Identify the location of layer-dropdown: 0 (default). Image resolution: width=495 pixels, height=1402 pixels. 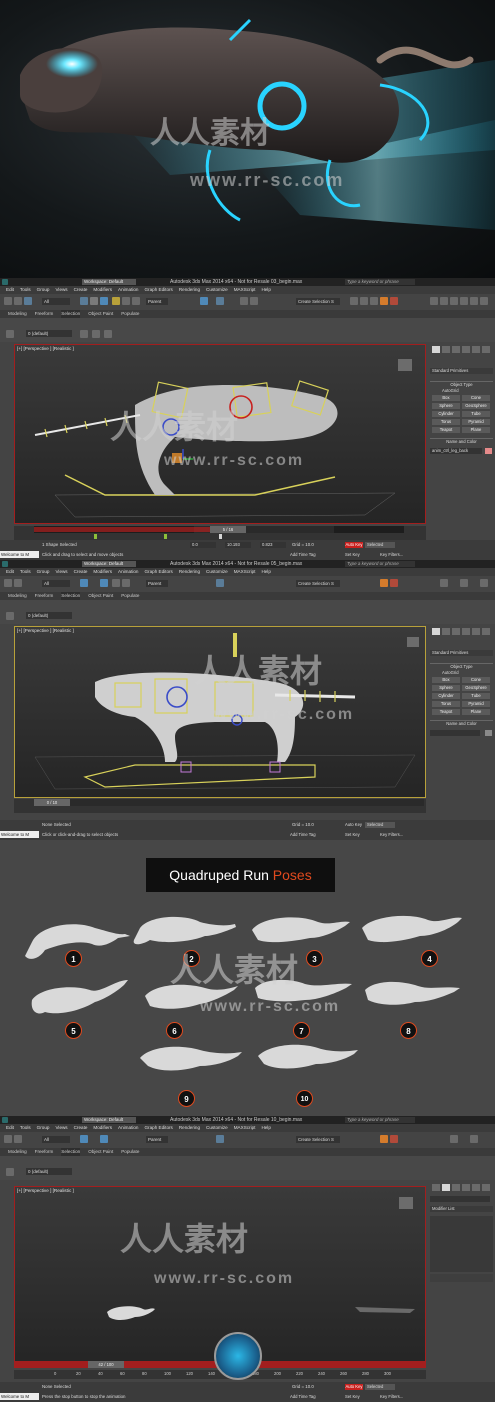
(49, 1171).